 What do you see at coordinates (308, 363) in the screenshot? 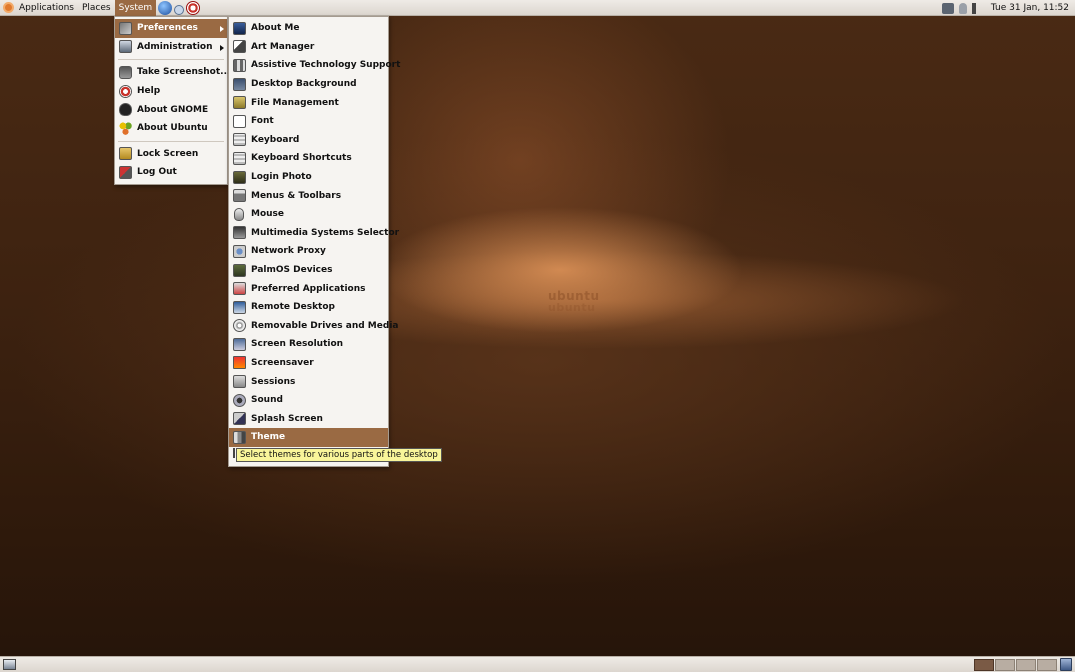
I see `menu-item-screensaver: Screensaver` at bounding box center [308, 363].